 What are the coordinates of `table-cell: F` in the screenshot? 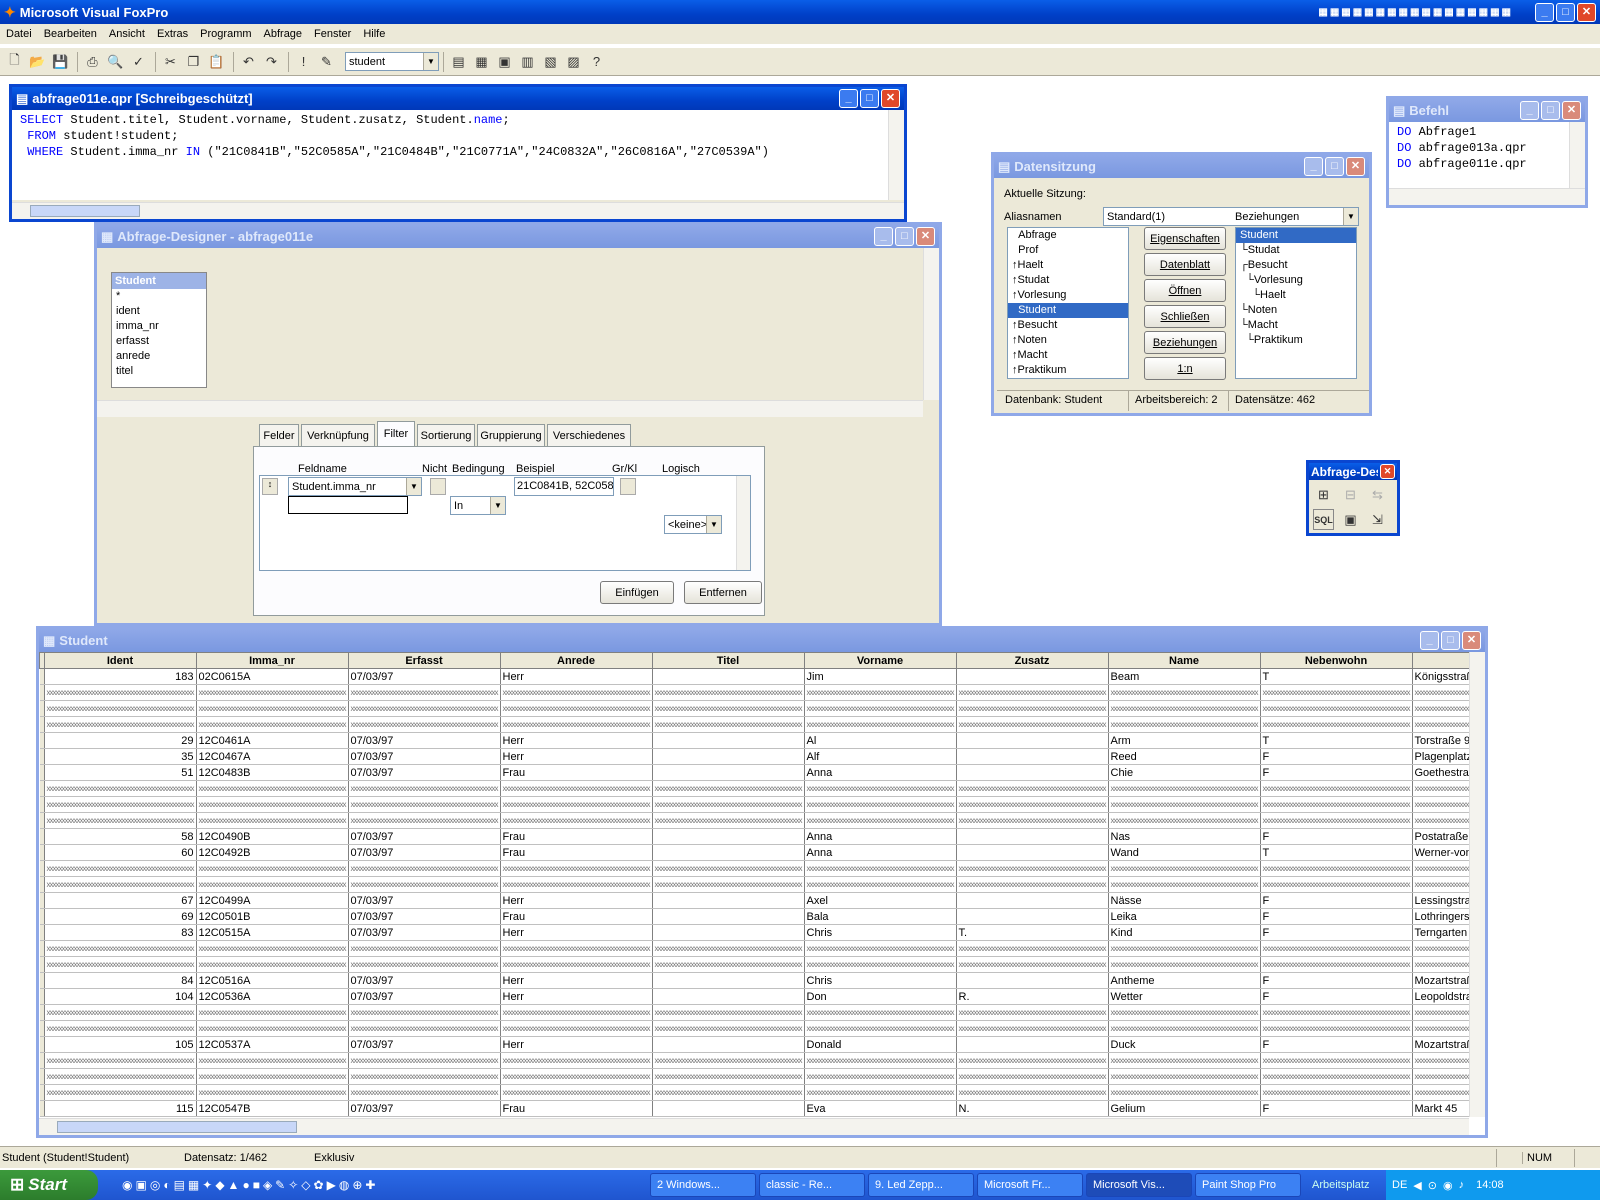 It's located at (1336, 932).